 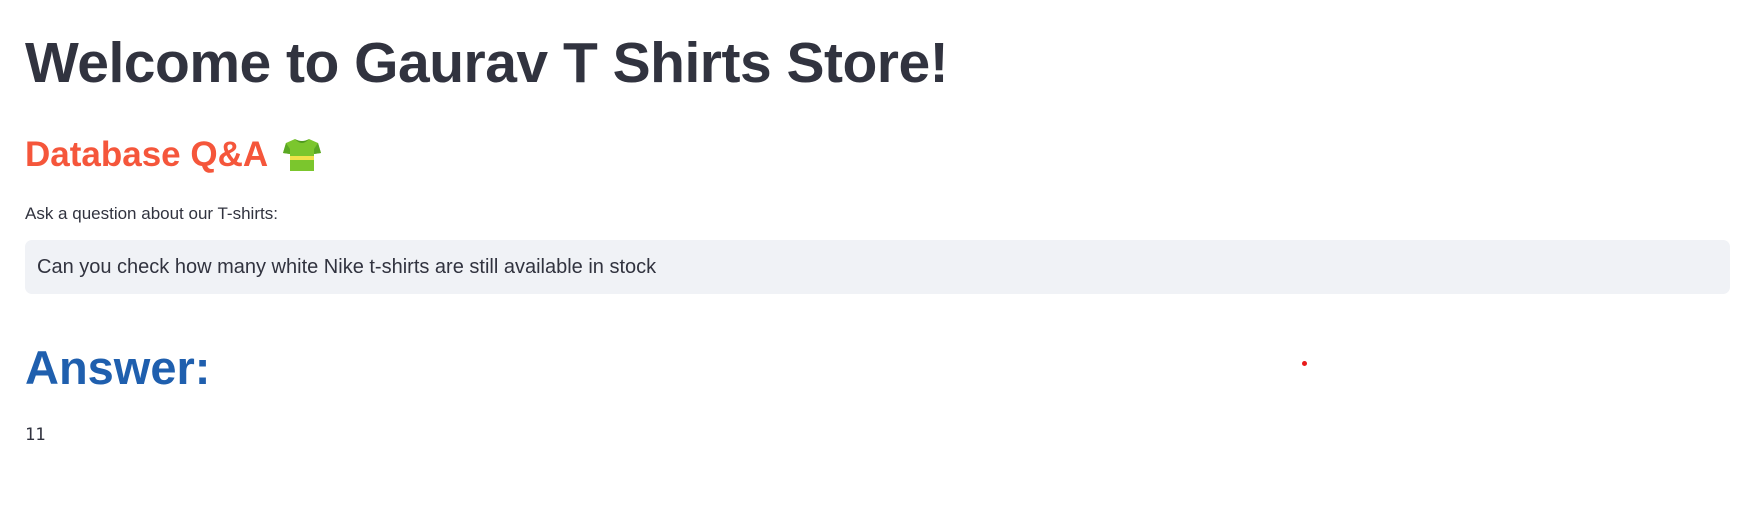 I want to click on tshirt-icon, so click(x=302, y=155).